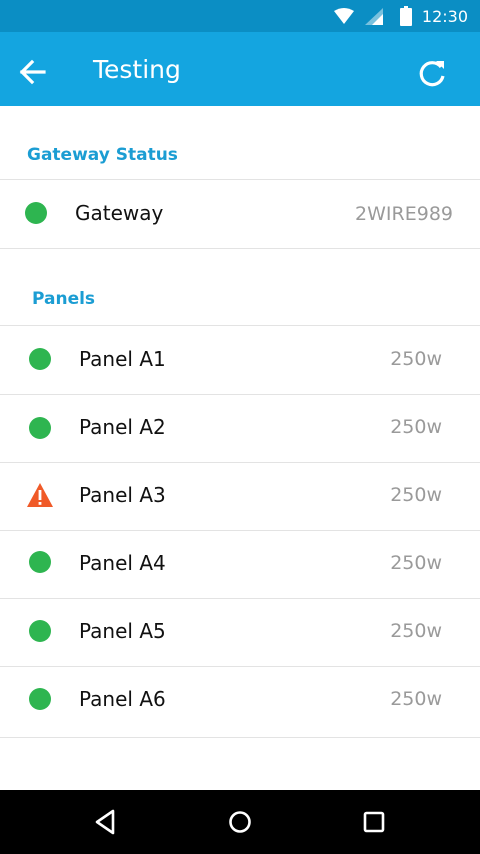 This screenshot has width=480, height=854. What do you see at coordinates (344, 16) in the screenshot?
I see `wifi-icon` at bounding box center [344, 16].